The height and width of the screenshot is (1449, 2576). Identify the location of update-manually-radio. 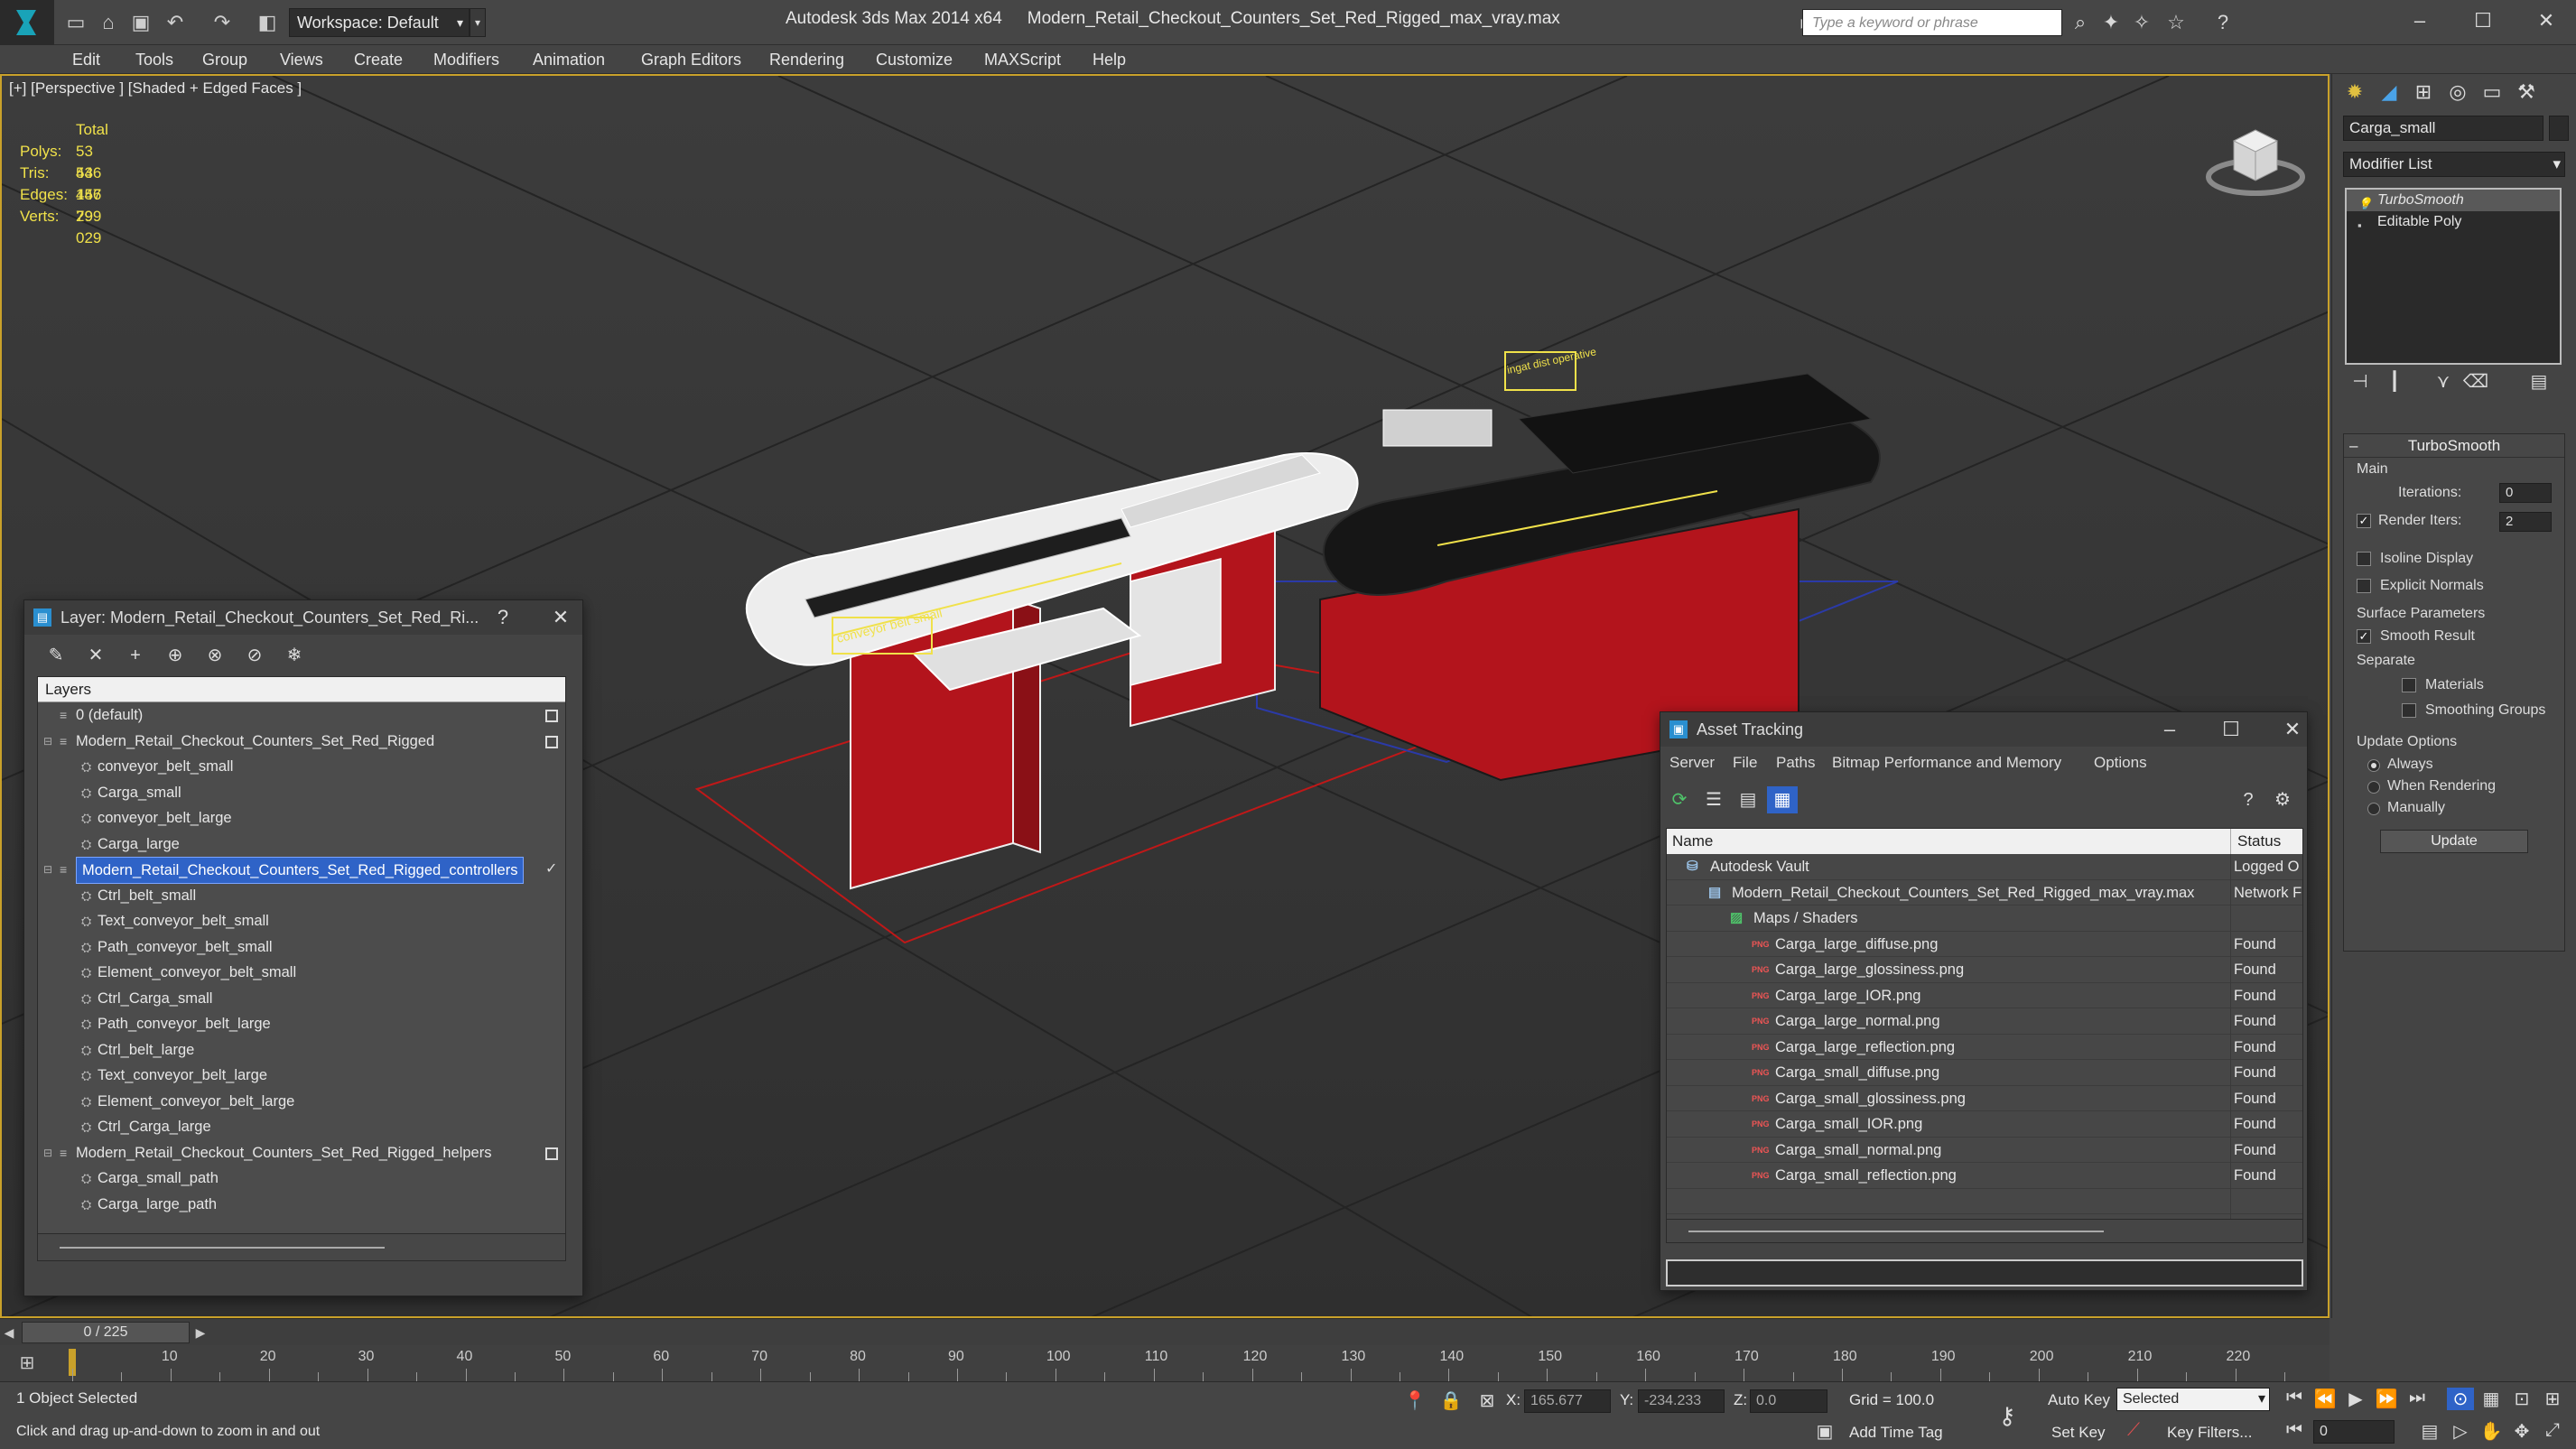
(2373, 809).